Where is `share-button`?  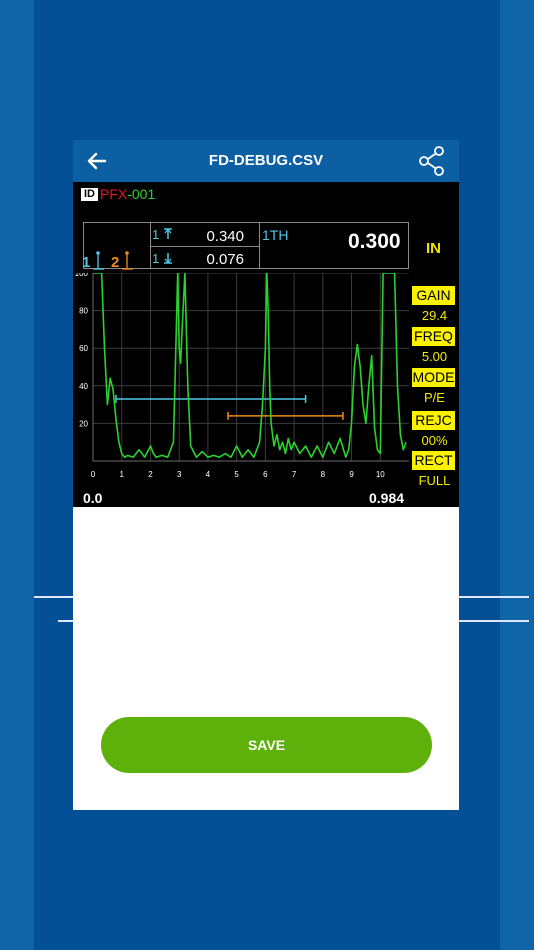 share-button is located at coordinates (432, 161).